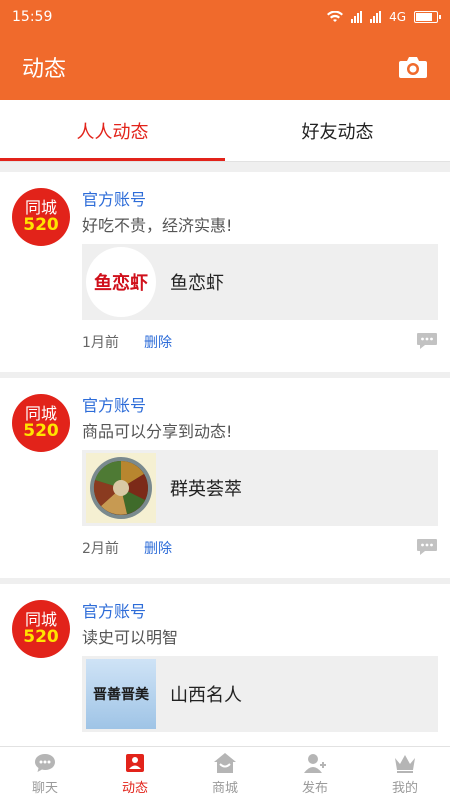 Image resolution: width=450 pixels, height=800 pixels. What do you see at coordinates (260, 282) in the screenshot?
I see `shared-item-card: 鱼恋虾 鱼恋虾` at bounding box center [260, 282].